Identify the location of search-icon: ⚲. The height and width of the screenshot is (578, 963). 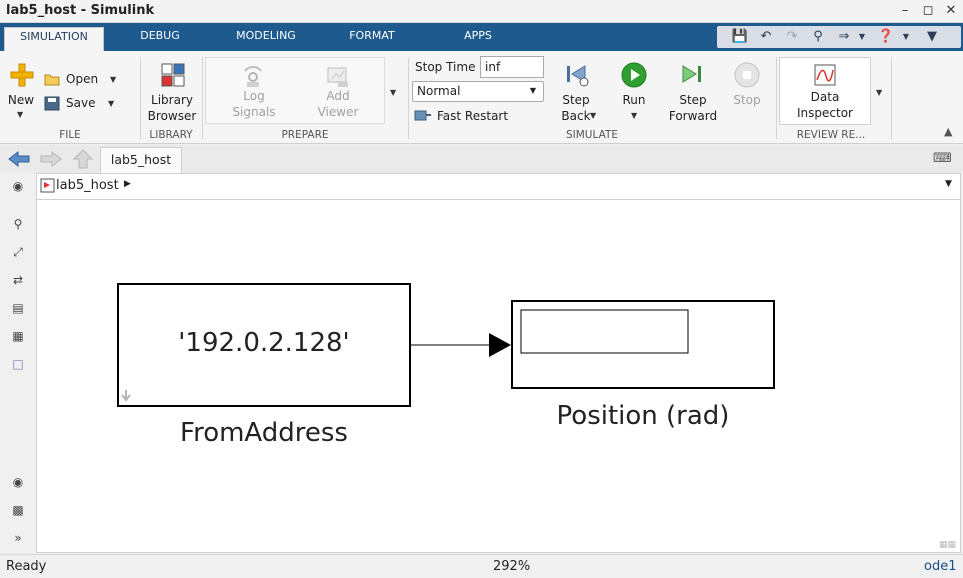
(818, 37).